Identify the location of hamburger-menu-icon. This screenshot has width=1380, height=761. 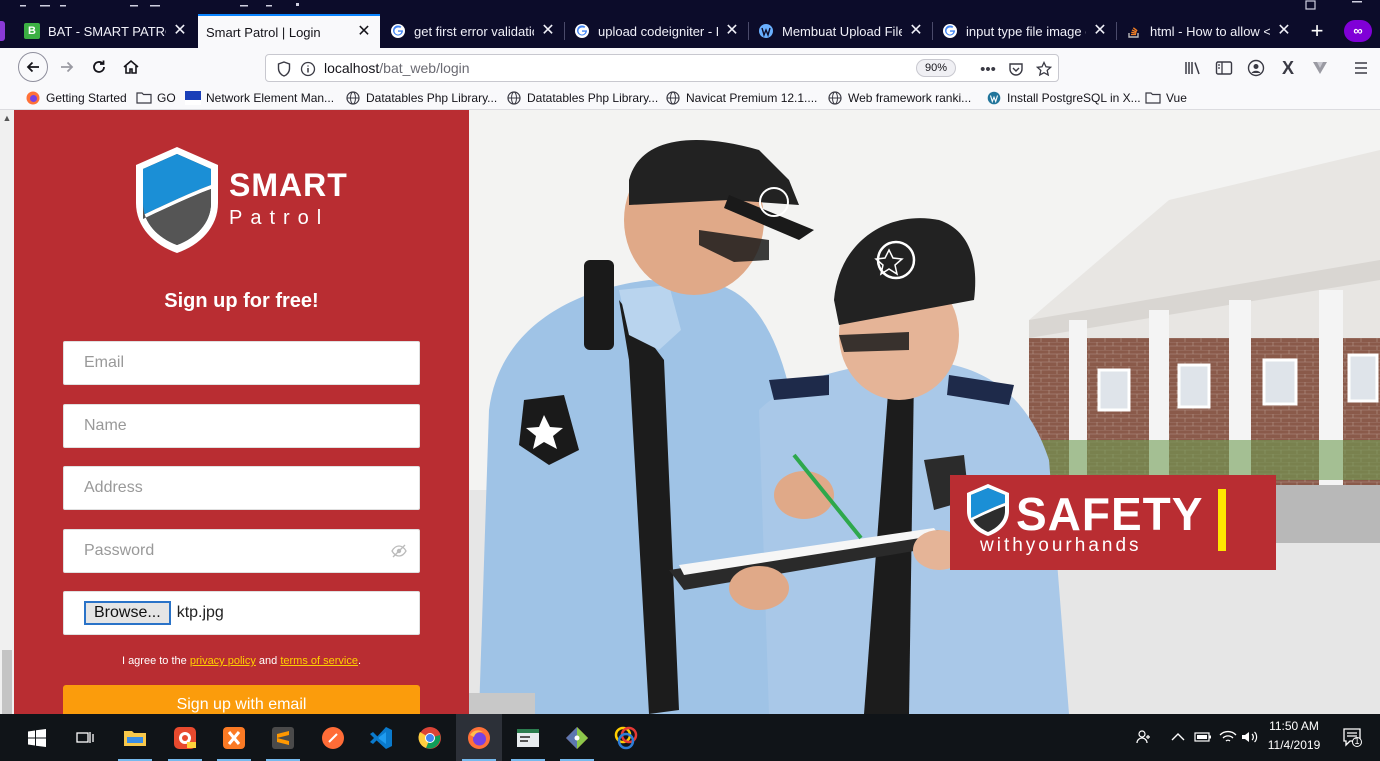
(1361, 68).